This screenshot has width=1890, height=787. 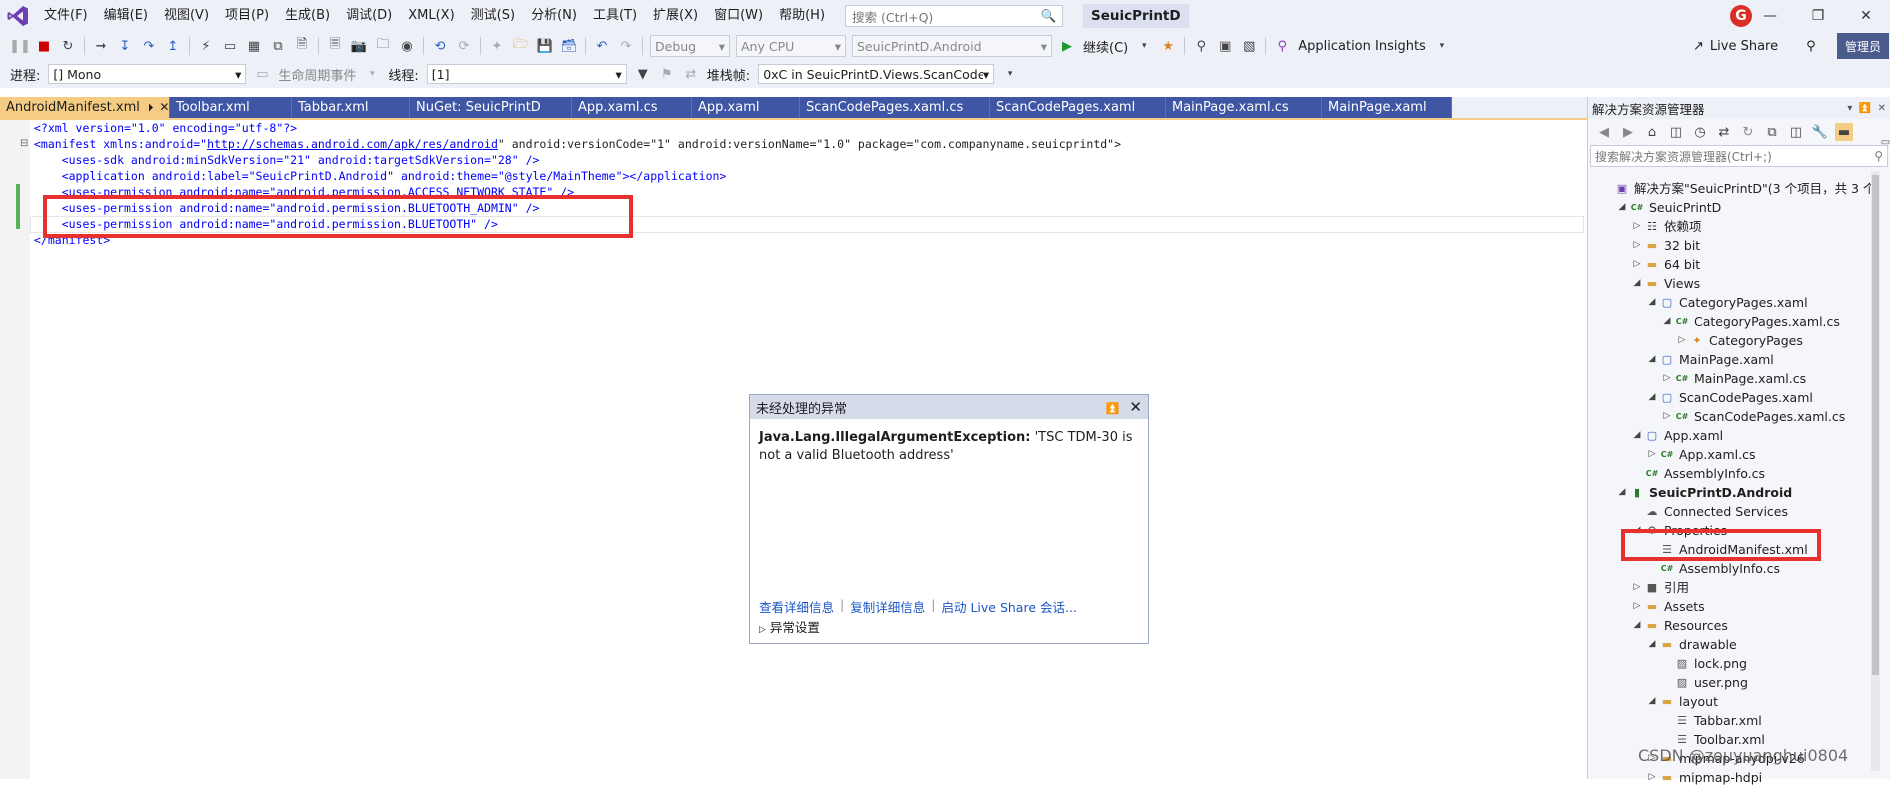 What do you see at coordinates (1665, 245) in the screenshot?
I see `tree-item: ▷ ▬ 32 bit` at bounding box center [1665, 245].